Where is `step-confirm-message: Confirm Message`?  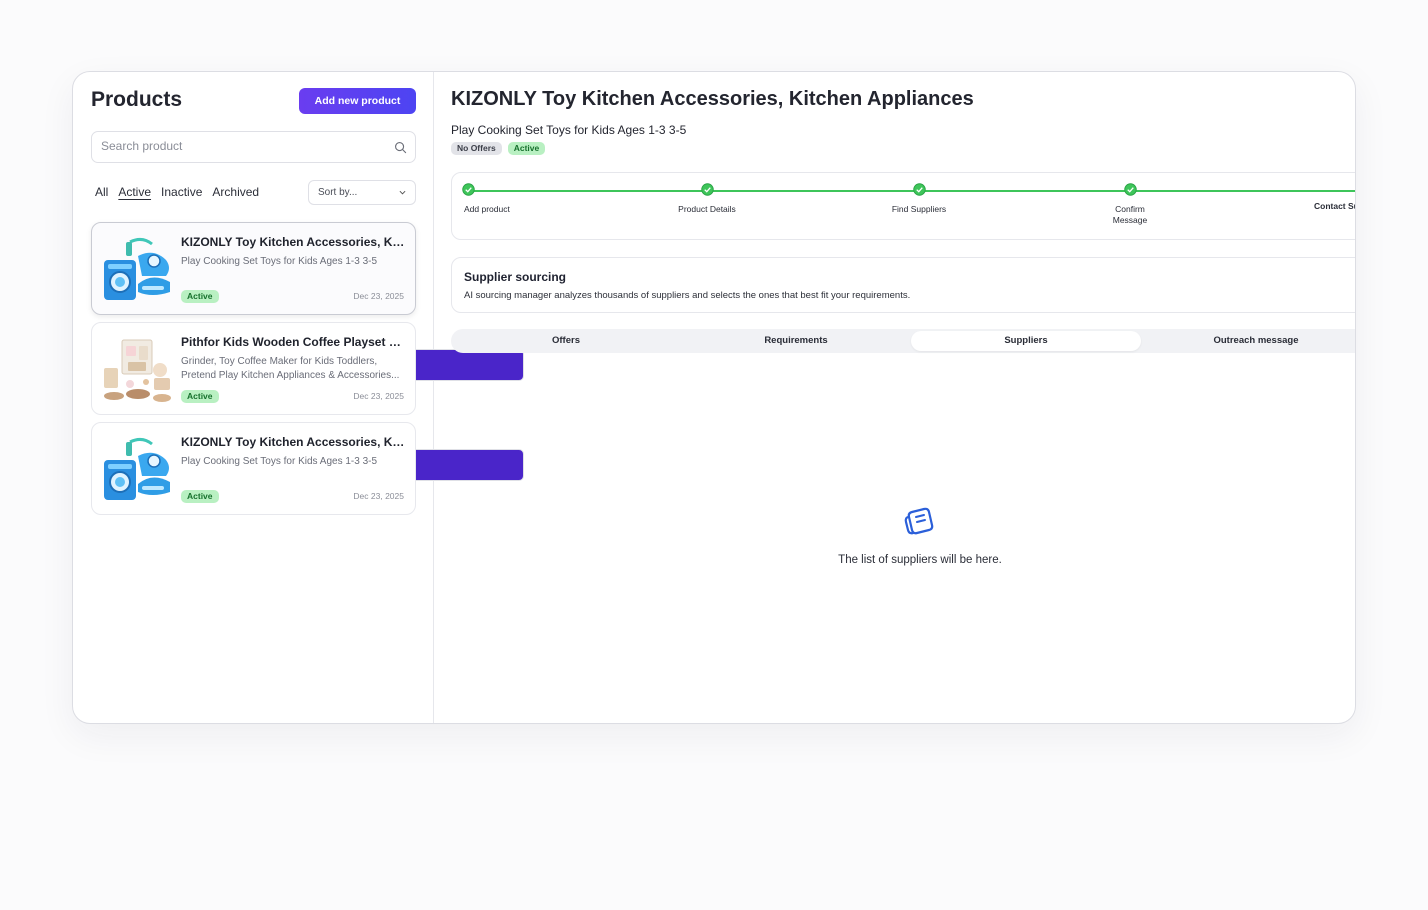
step-confirm-message: Confirm Message is located at coordinates (1130, 204).